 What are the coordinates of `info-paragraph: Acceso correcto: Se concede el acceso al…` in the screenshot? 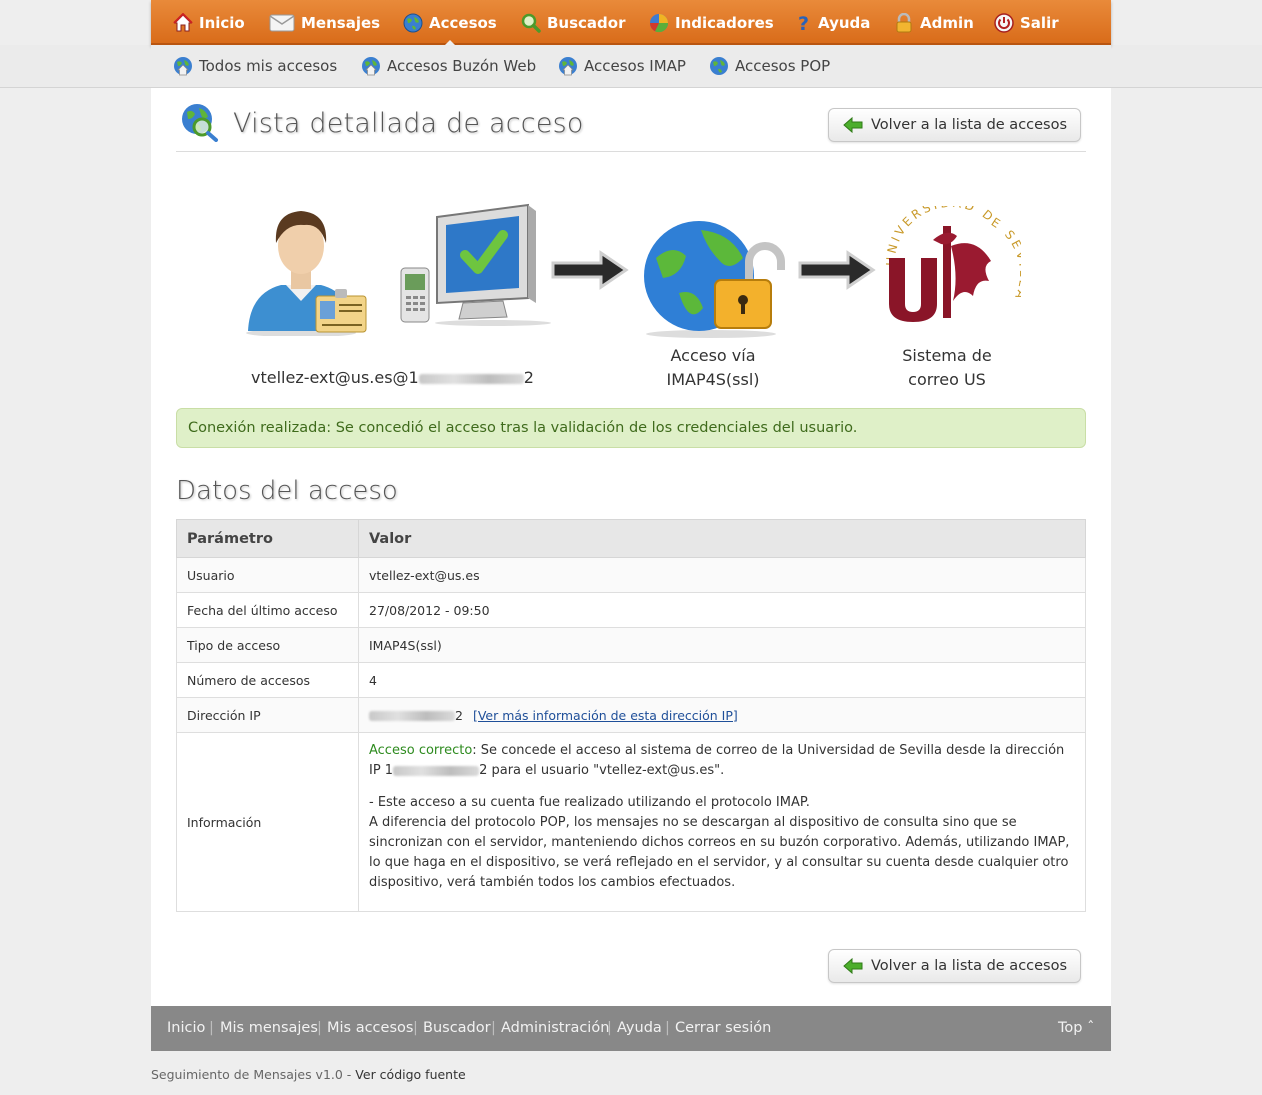 It's located at (717, 760).